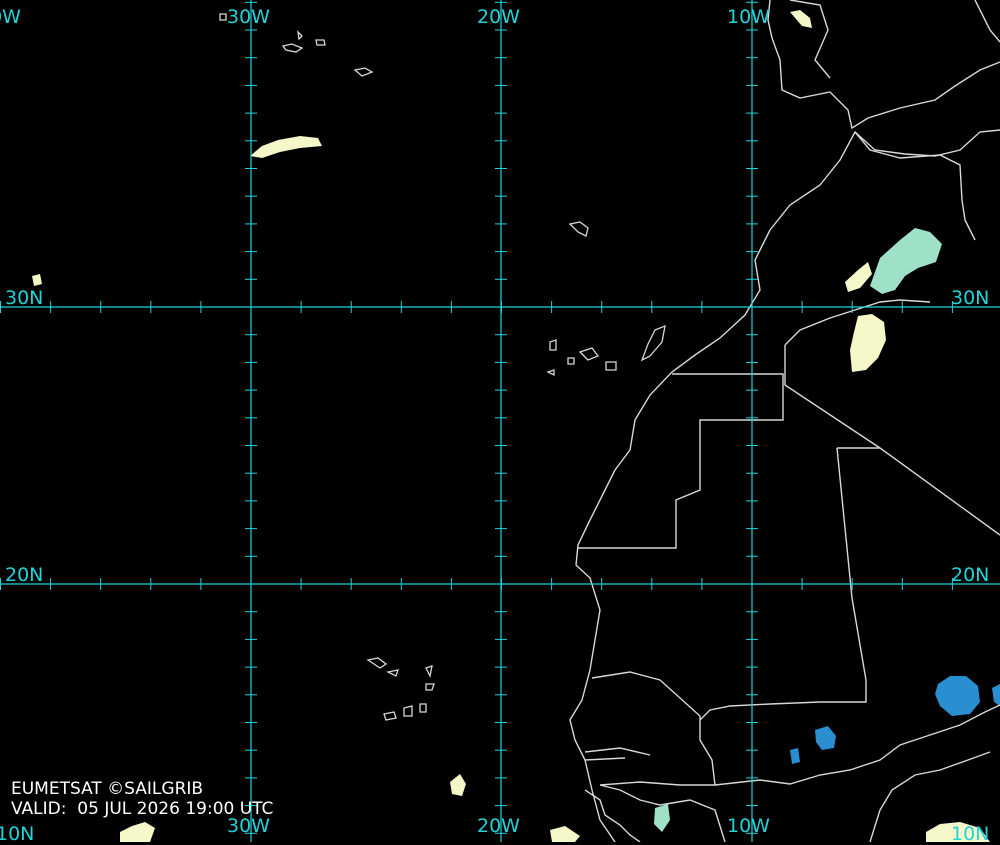  Describe the element at coordinates (107, 789) in the screenshot. I see `source-credit: EUMETSAT ©SAILGRIB` at that location.